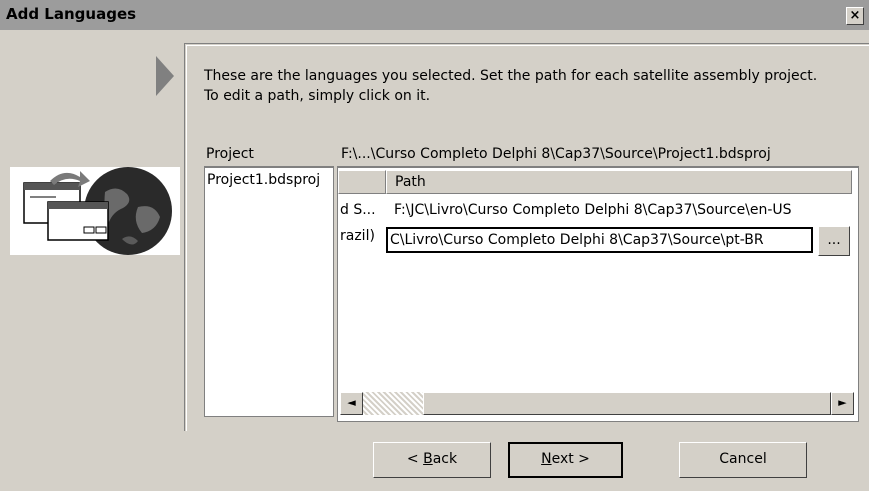 The image size is (869, 491). I want to click on project-list: Project1.bdsproj, so click(269, 292).